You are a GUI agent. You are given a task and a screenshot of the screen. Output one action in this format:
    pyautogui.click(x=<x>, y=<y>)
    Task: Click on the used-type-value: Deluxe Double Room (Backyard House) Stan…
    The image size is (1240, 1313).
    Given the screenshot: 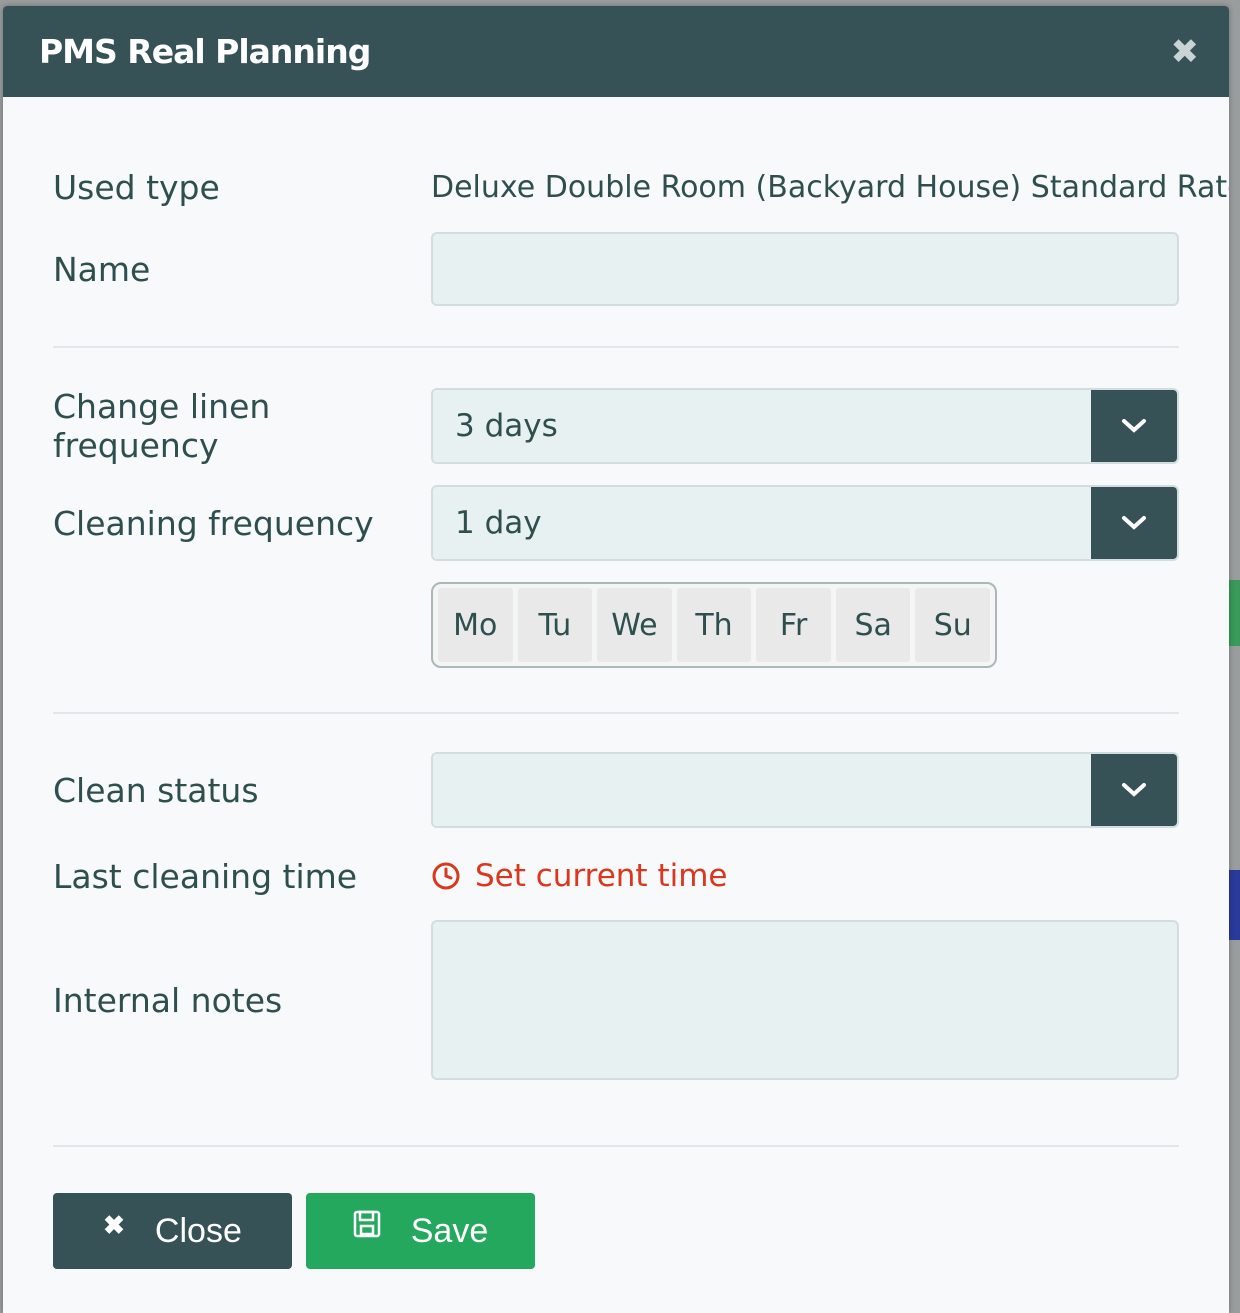 What is the action you would take?
    pyautogui.click(x=830, y=187)
    